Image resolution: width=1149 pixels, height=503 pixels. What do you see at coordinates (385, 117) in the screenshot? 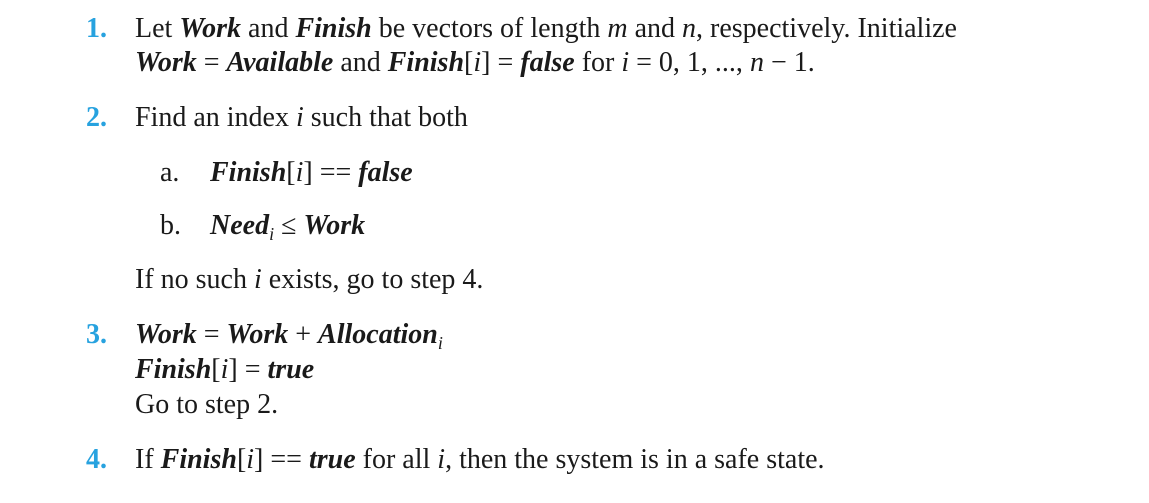
I see `text-segment: such that both` at bounding box center [385, 117].